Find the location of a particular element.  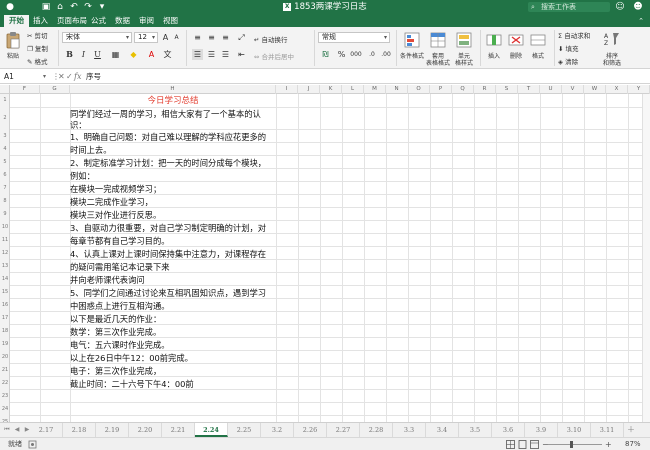

sheet-tab: 2.25 is located at coordinates (244, 430).